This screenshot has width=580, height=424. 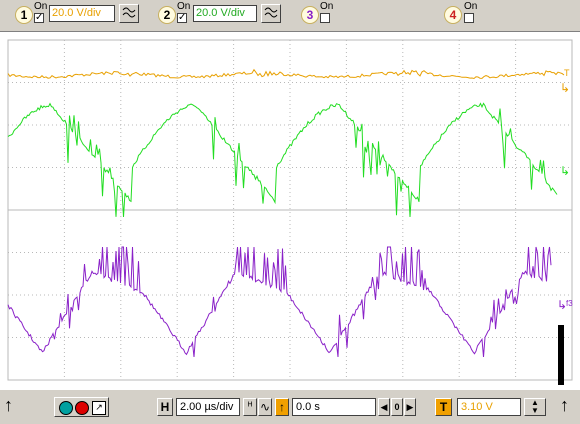 What do you see at coordinates (567, 73) in the screenshot?
I see `channel-1-trigger-marker: T` at bounding box center [567, 73].